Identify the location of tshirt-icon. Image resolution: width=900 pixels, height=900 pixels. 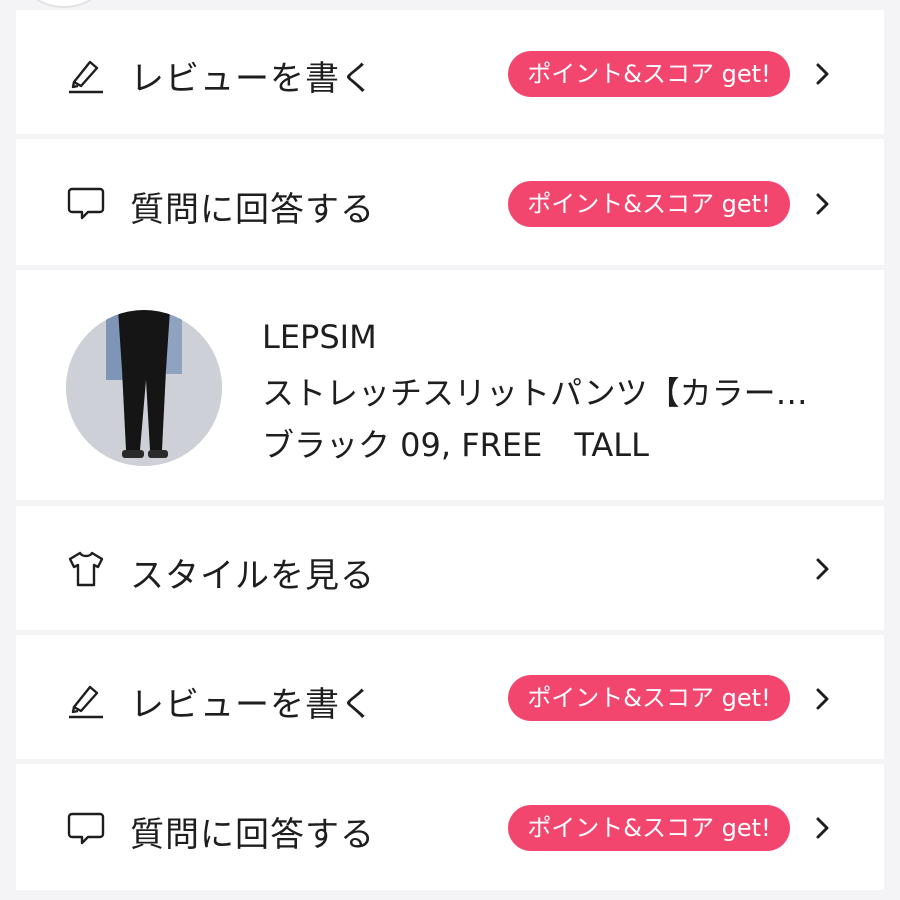
(86, 569).